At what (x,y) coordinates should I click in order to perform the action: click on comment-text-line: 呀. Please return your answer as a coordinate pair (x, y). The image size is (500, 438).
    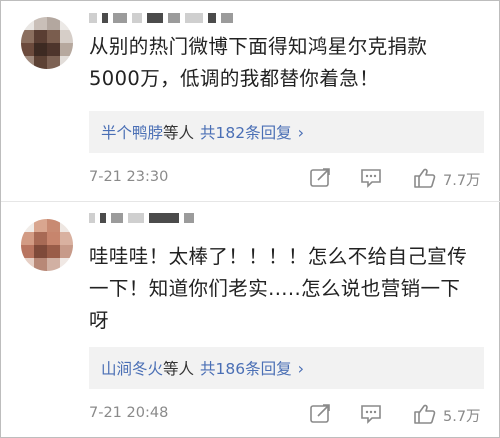
    Looking at the image, I should click on (99, 320).